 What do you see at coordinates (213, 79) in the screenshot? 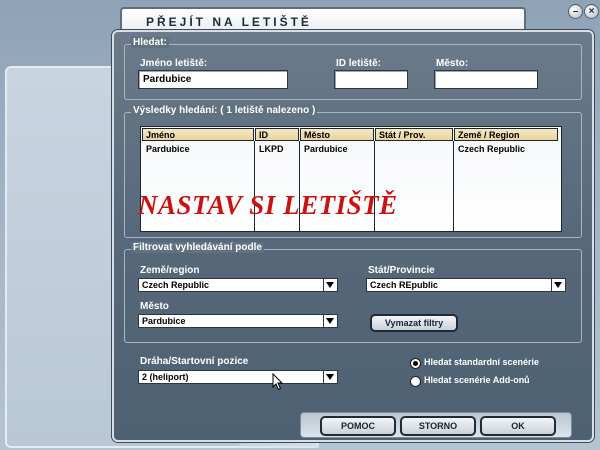
I see `airport-name-input: Pardubice` at bounding box center [213, 79].